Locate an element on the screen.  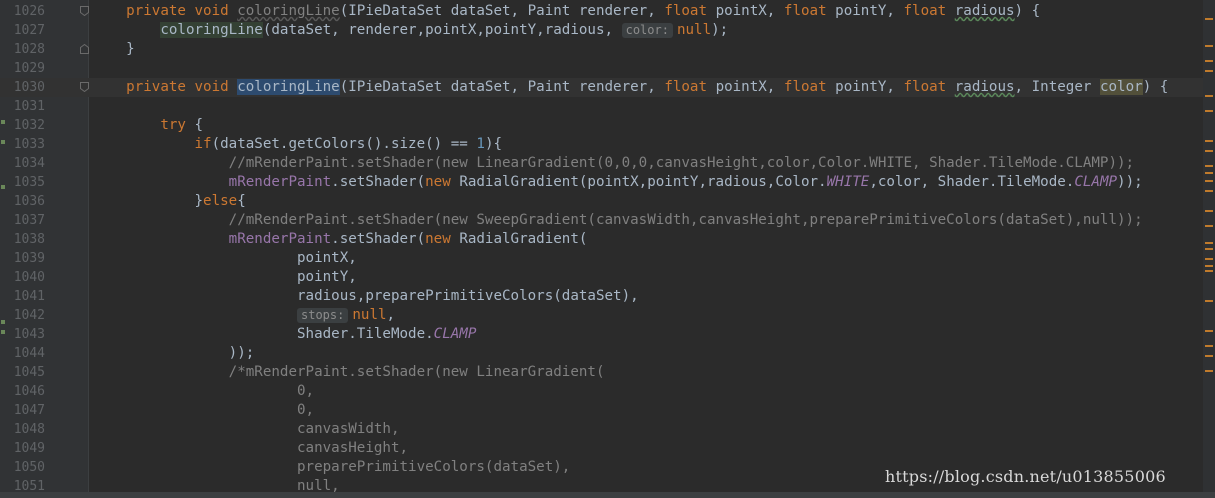
line-number: 1042 is located at coordinates (29, 315).